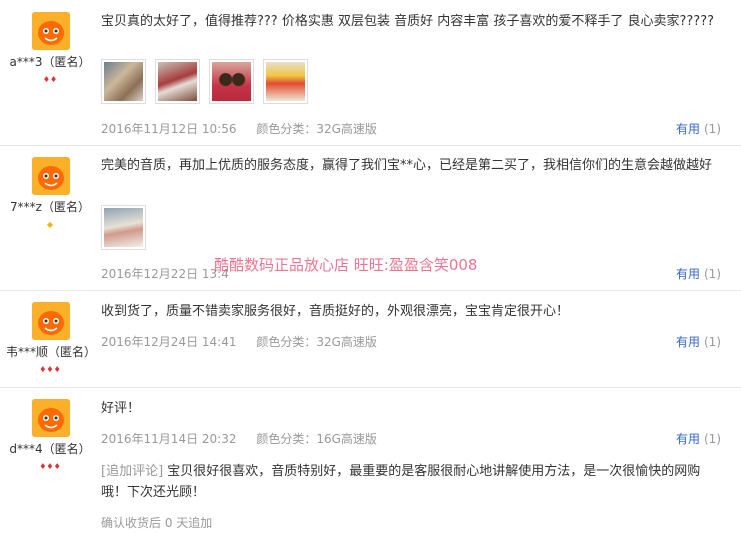 The width and height of the screenshot is (741, 533). I want to click on username: a***3（匿名）, so click(50, 61).